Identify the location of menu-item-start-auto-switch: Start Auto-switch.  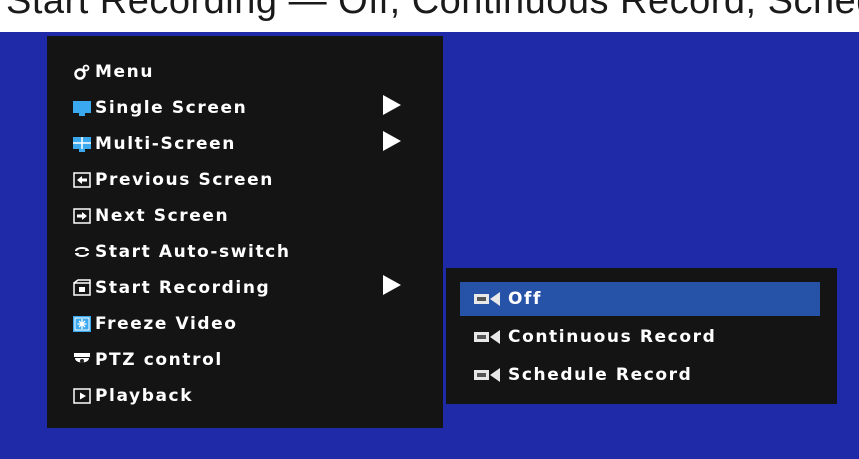
(182, 252).